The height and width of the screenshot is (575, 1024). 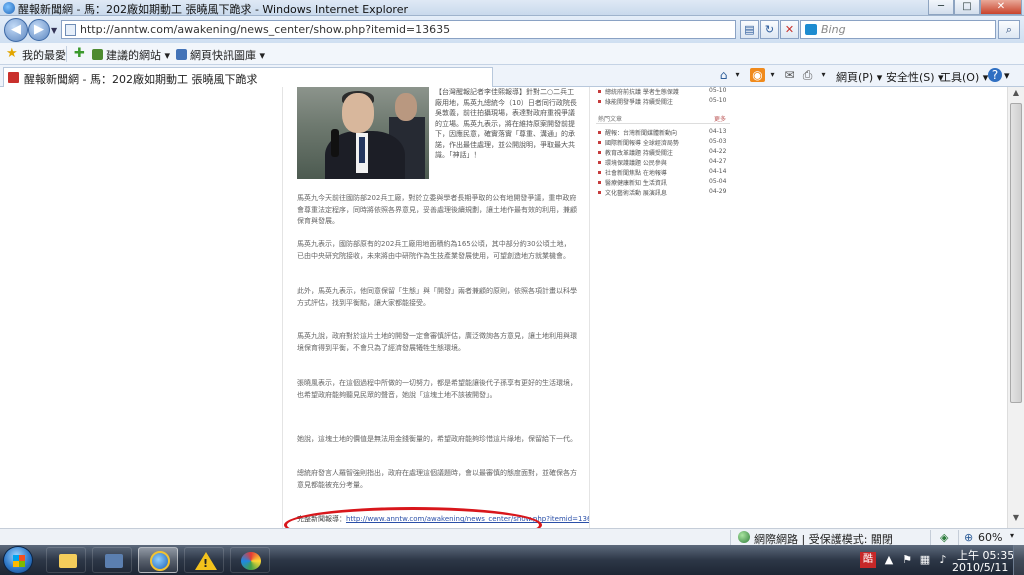 What do you see at coordinates (868, 560) in the screenshot?
I see `ime-indicator: 酷` at bounding box center [868, 560].